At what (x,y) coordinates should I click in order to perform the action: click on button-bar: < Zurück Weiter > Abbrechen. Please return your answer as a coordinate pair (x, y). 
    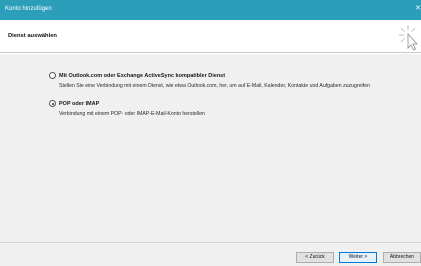
    Looking at the image, I should click on (210, 254).